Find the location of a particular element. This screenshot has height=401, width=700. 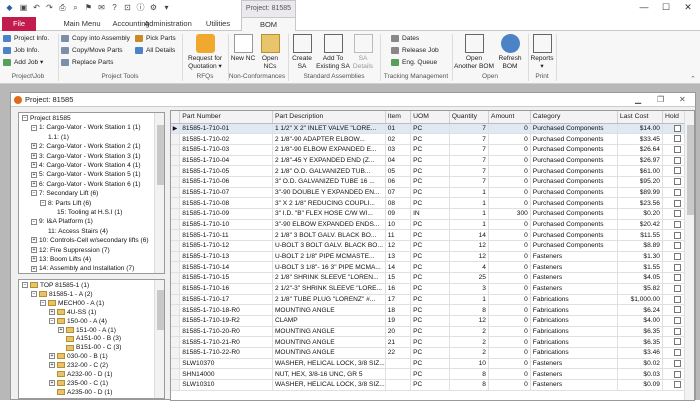

part-number-cell: 81585-1-710-06 is located at coordinates (226, 182).